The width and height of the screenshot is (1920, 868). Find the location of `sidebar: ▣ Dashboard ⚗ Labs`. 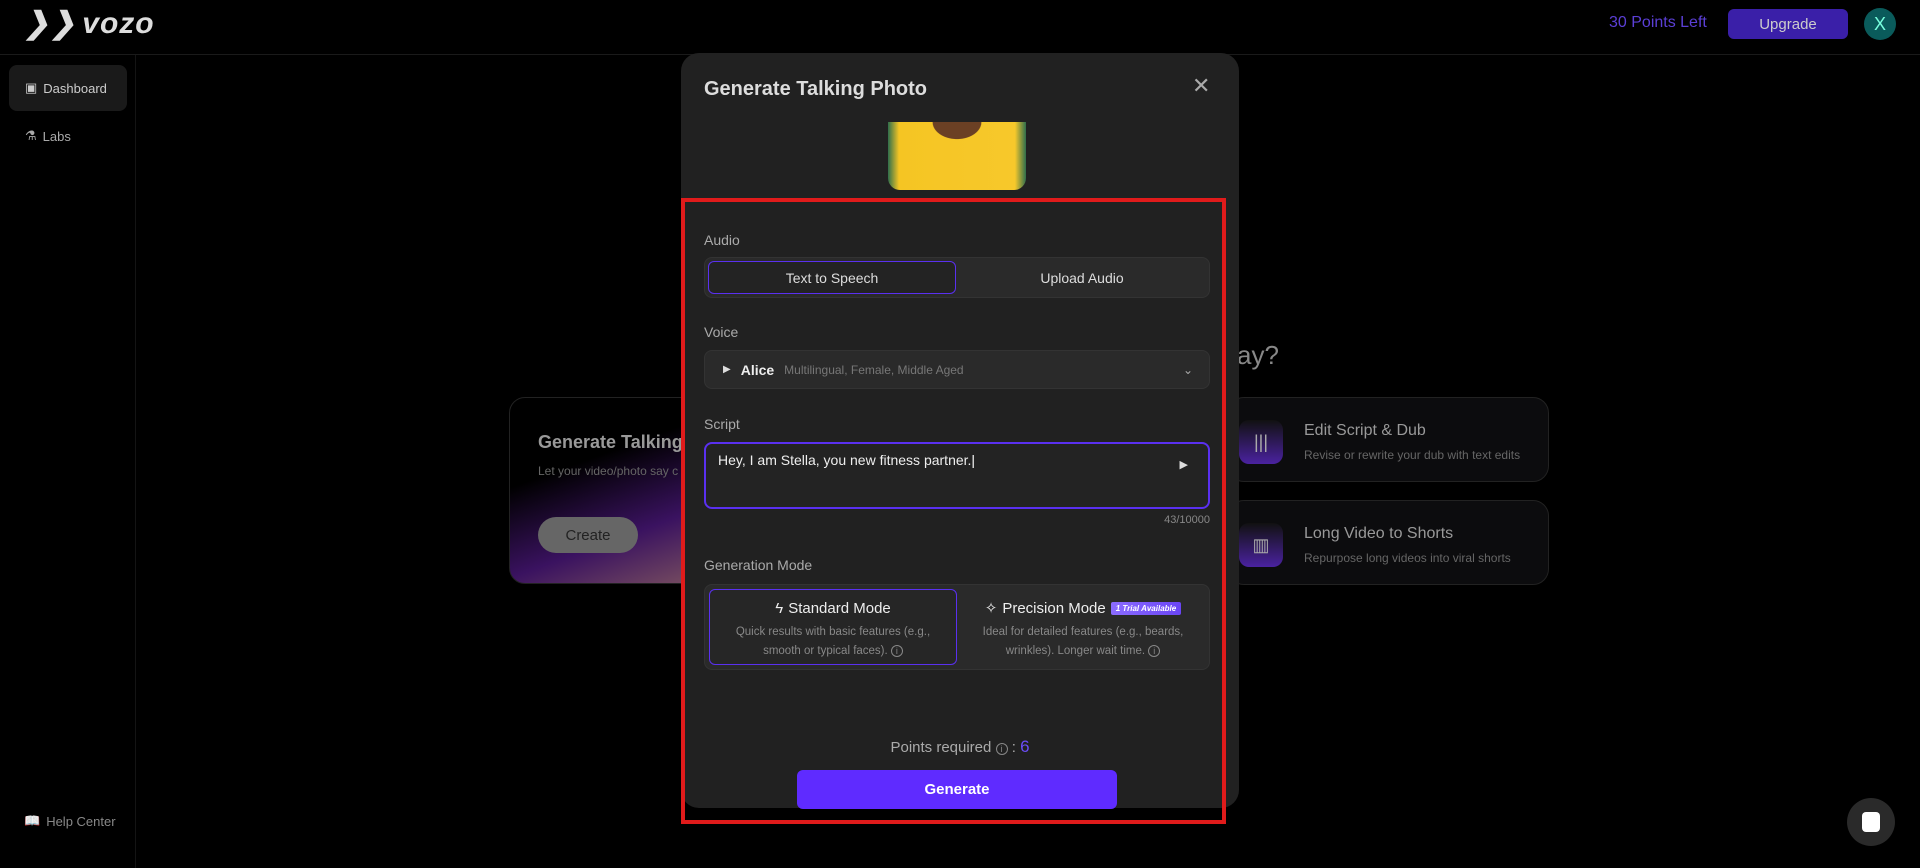

sidebar: ▣ Dashboard ⚗ Labs is located at coordinates (68, 461).